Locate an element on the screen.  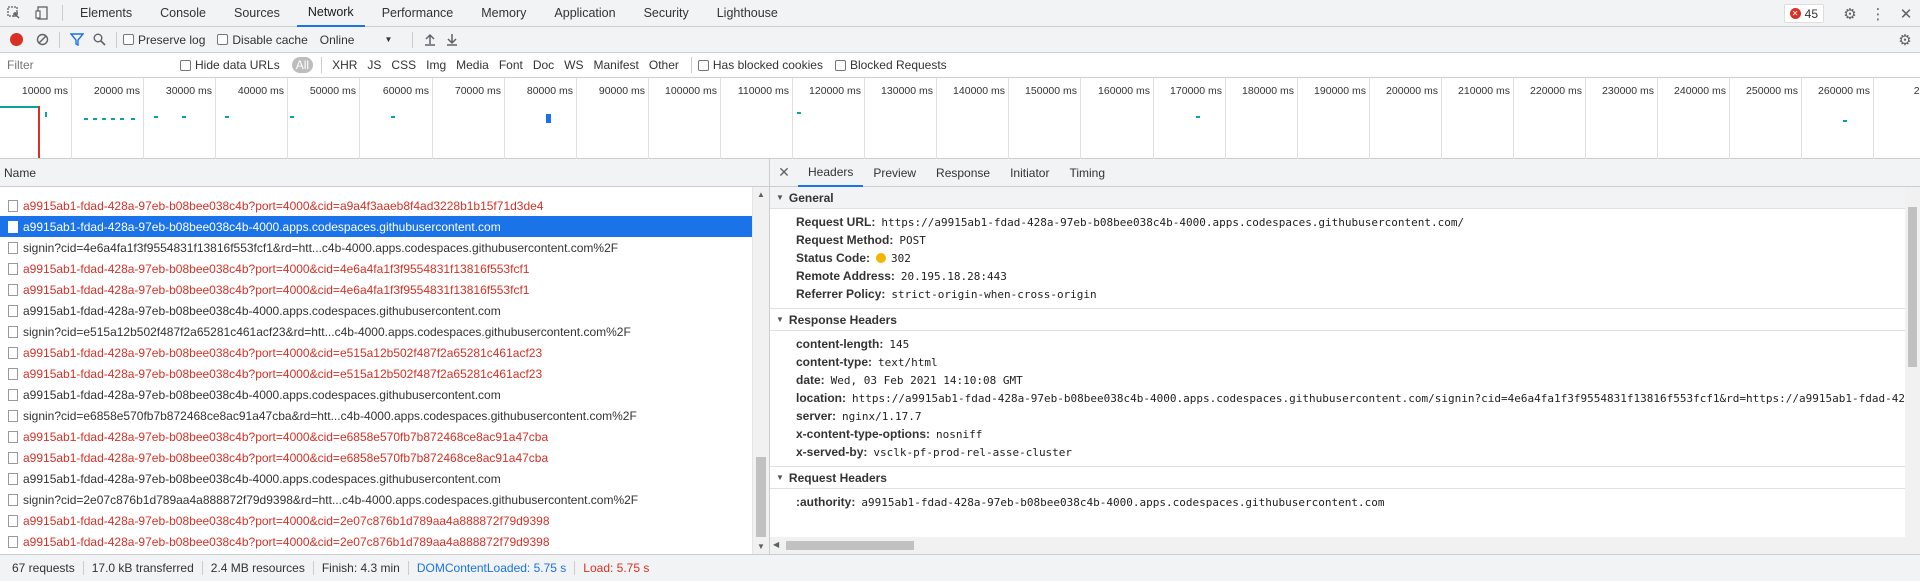
filter-type-xhr: XHR is located at coordinates (344, 65).